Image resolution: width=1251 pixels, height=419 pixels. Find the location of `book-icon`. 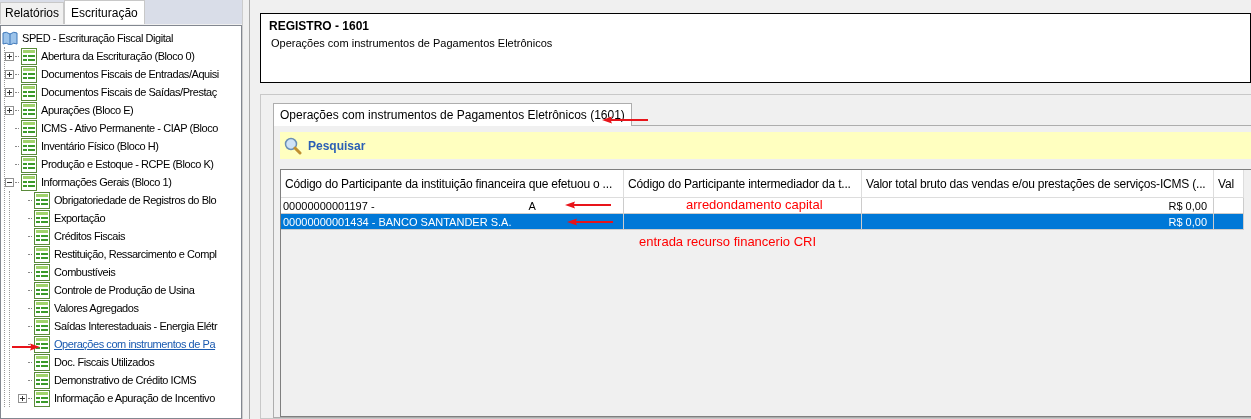

book-icon is located at coordinates (10, 38).